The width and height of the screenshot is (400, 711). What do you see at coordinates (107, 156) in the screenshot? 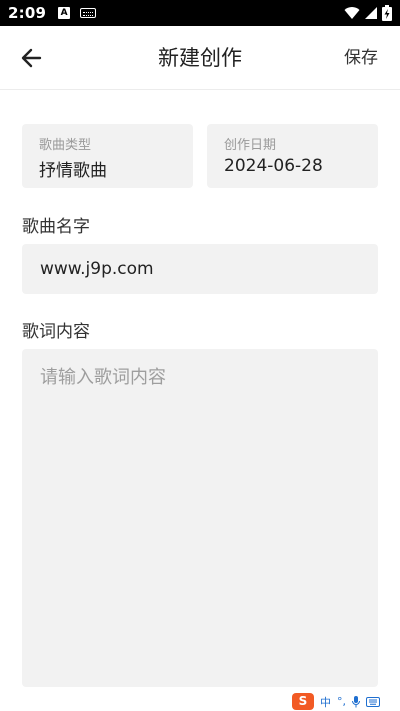
I see `song-type-selector: 歌曲类型 抒情歌曲` at bounding box center [107, 156].